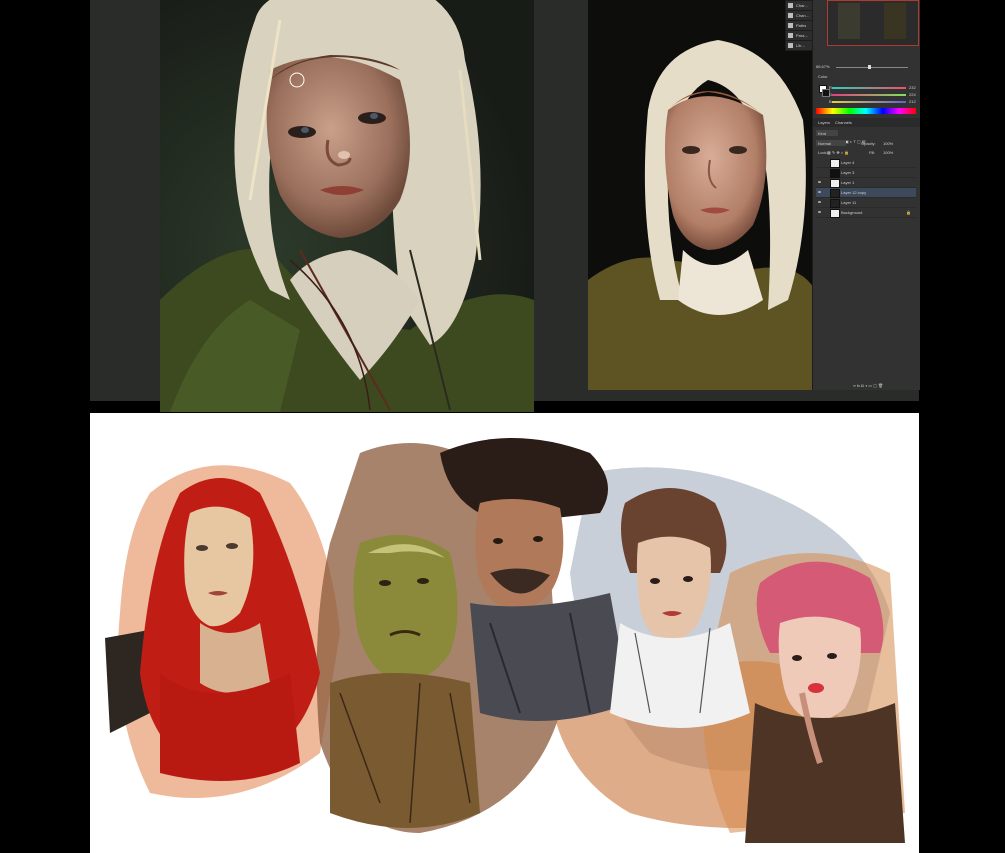  I want to click on navigator-preview, so click(873, 23).